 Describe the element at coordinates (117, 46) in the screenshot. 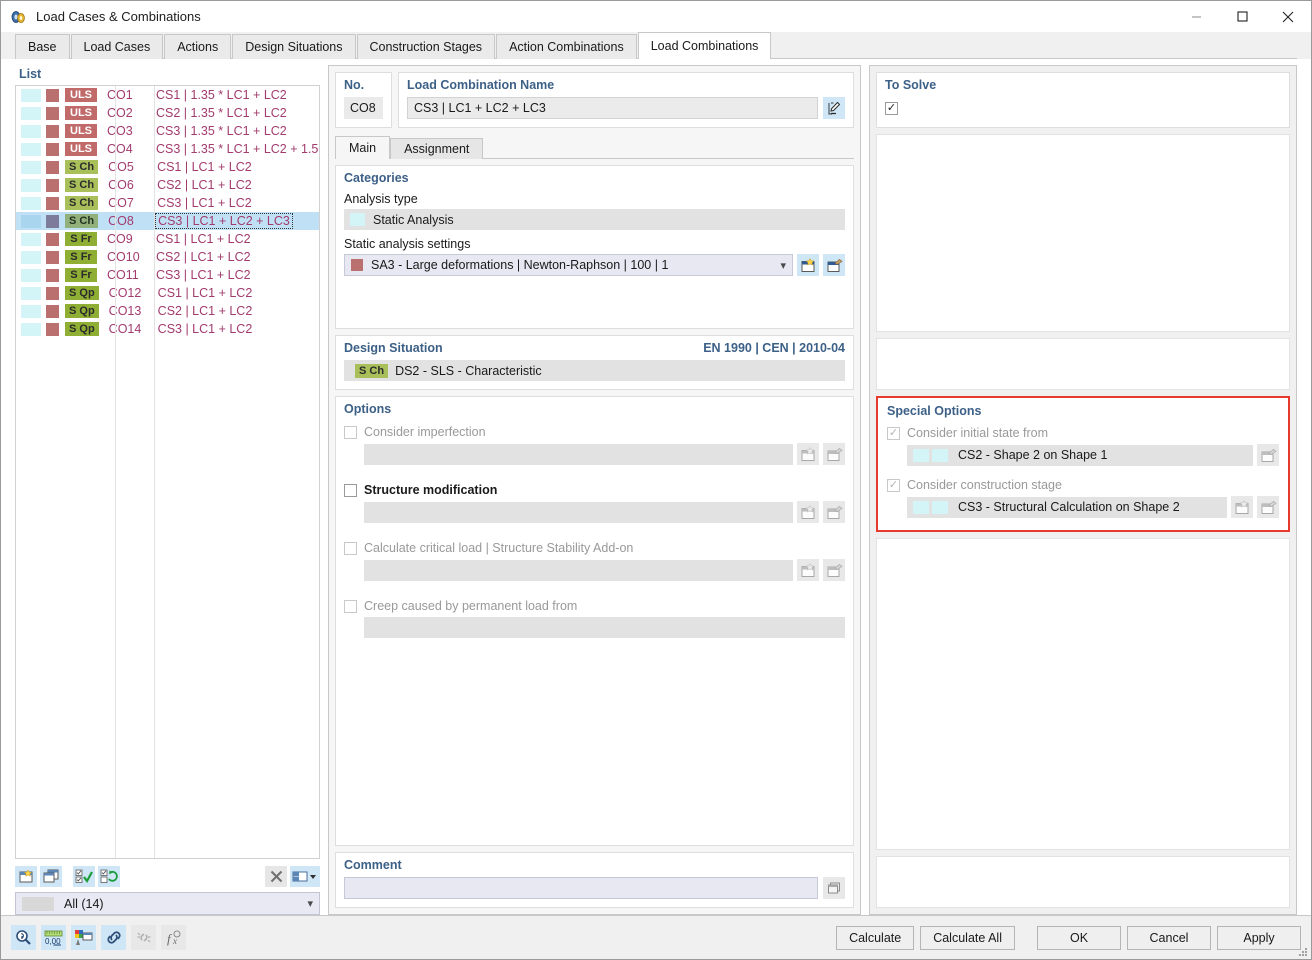

I see `tab-load-cases: Load Cases` at that location.